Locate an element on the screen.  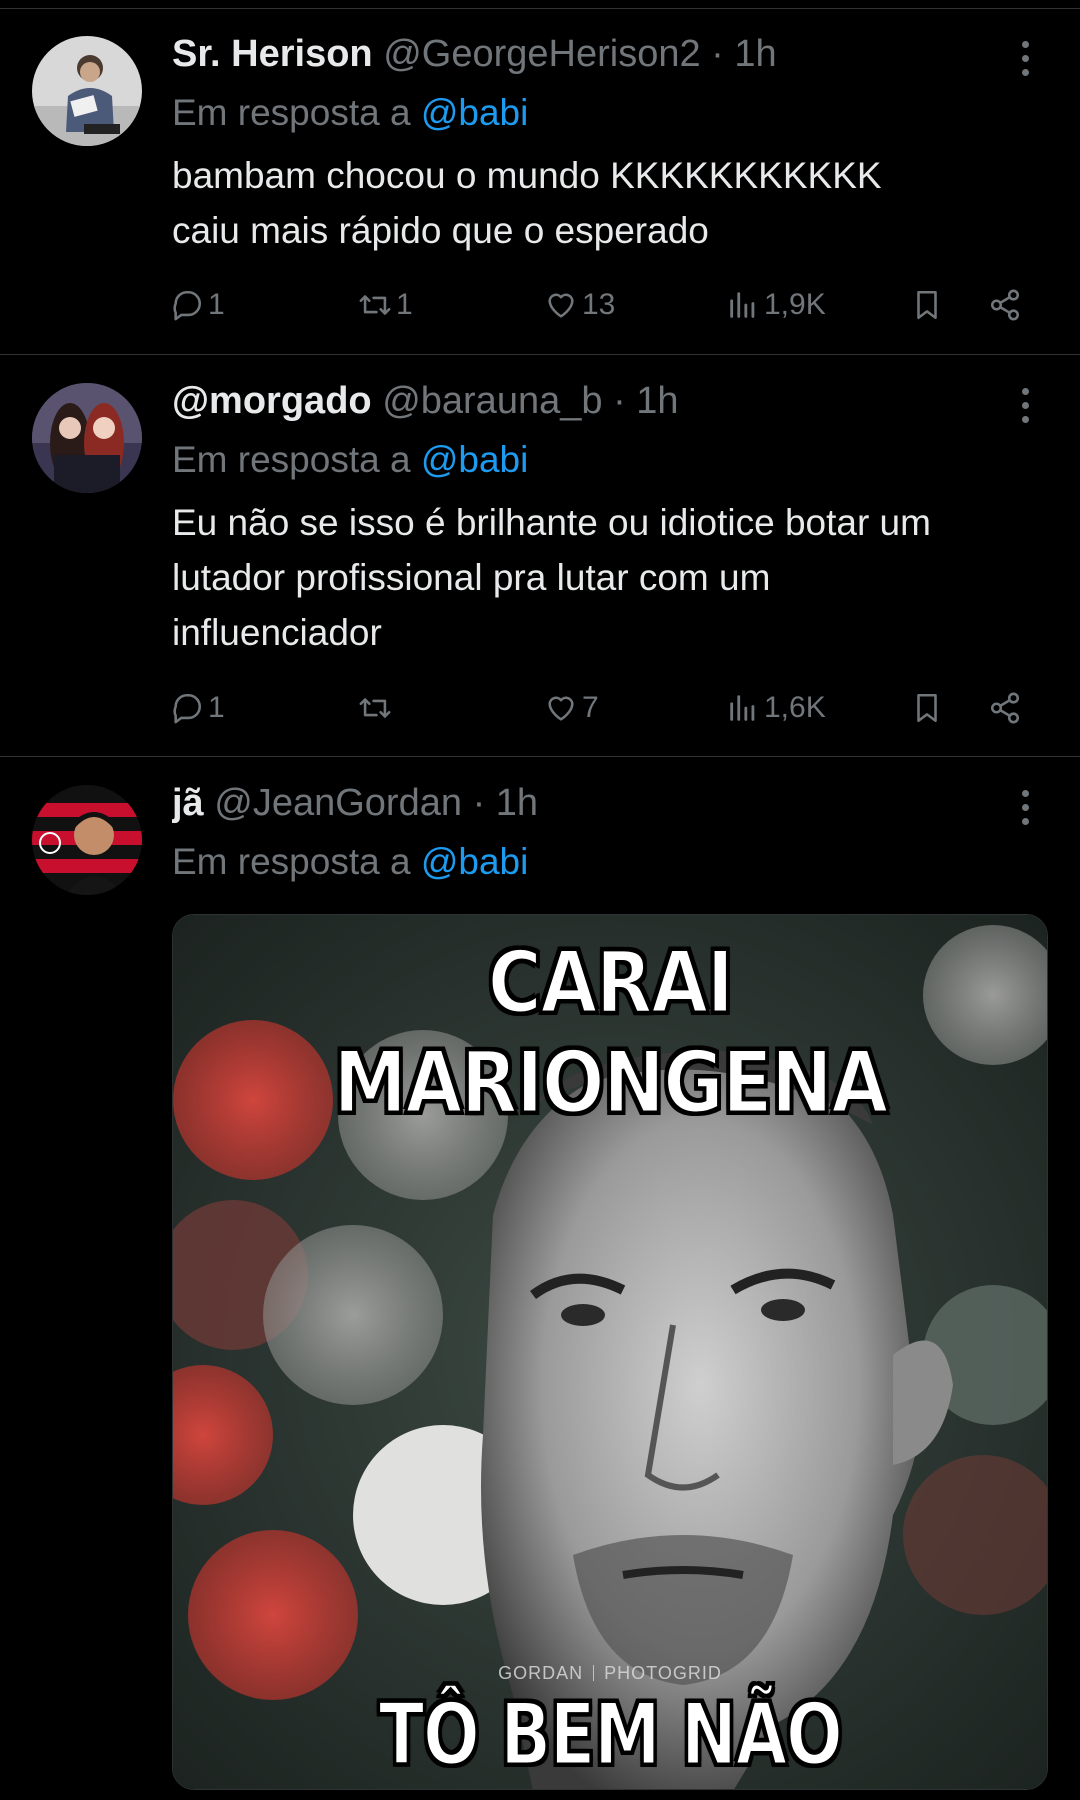
watermark-right: PHOTOGRID is located at coordinates (663, 1673).